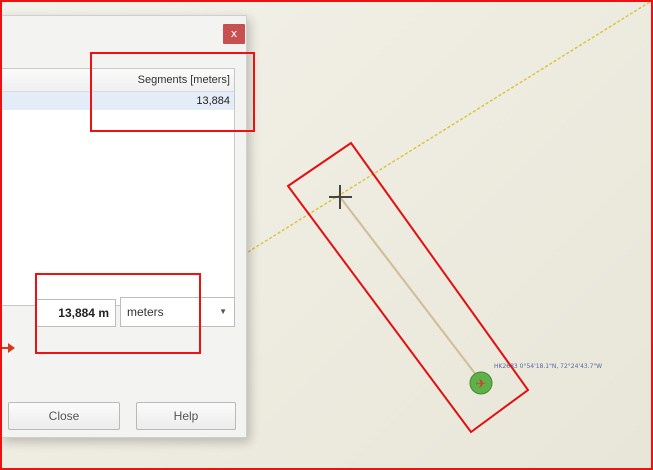  I want to click on close-button: Close, so click(64, 416).